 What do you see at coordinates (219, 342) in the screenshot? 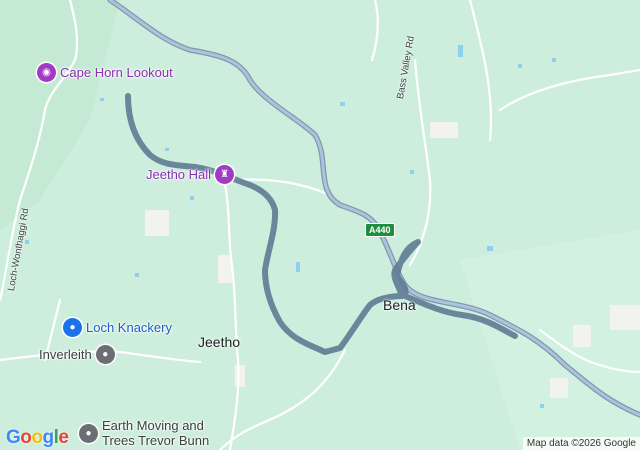
I see `town-label-jeetho: Jeetho` at bounding box center [219, 342].